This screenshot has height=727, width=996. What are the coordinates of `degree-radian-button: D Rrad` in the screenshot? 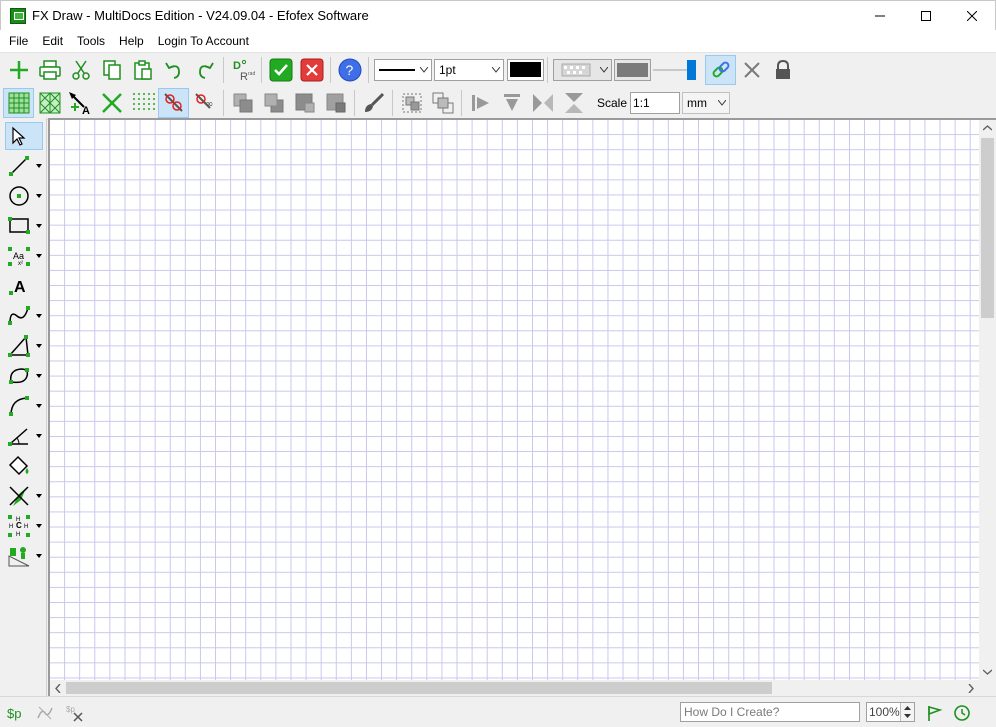 It's located at (242, 70).